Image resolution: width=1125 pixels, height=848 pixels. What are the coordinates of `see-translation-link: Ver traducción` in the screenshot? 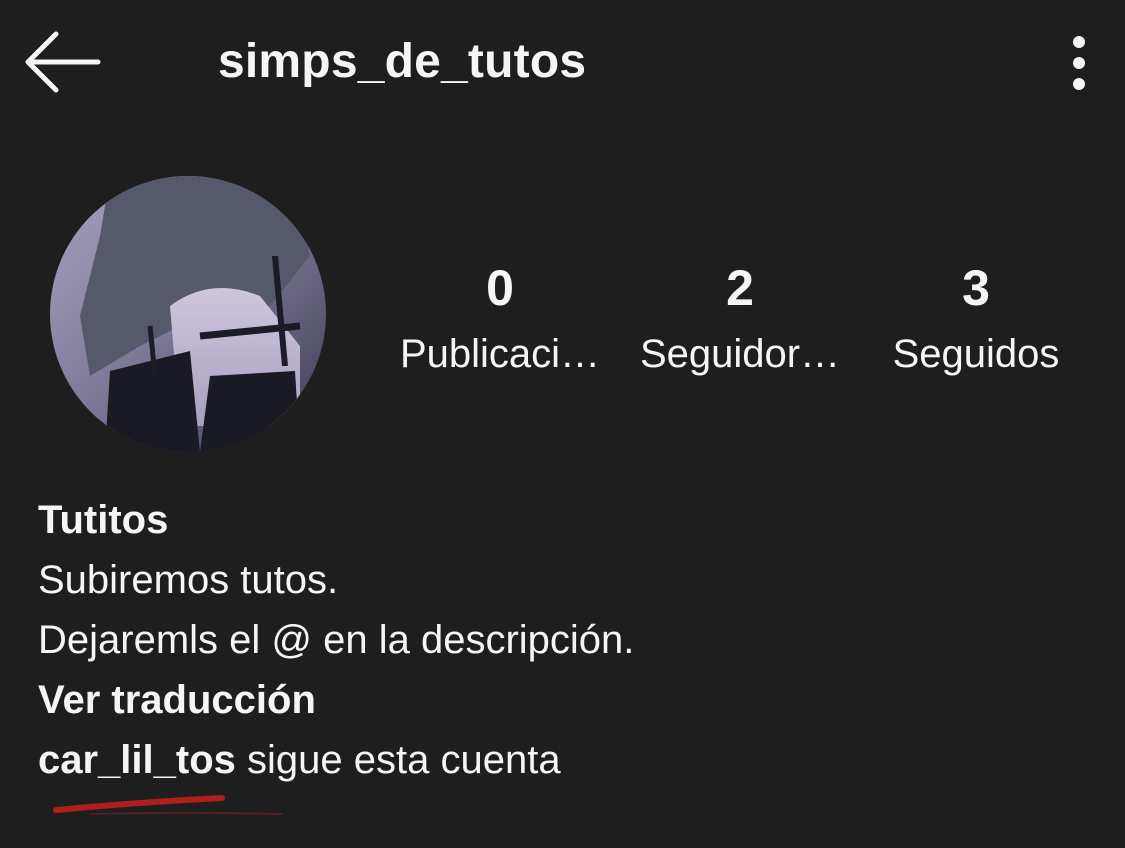 It's located at (568, 700).